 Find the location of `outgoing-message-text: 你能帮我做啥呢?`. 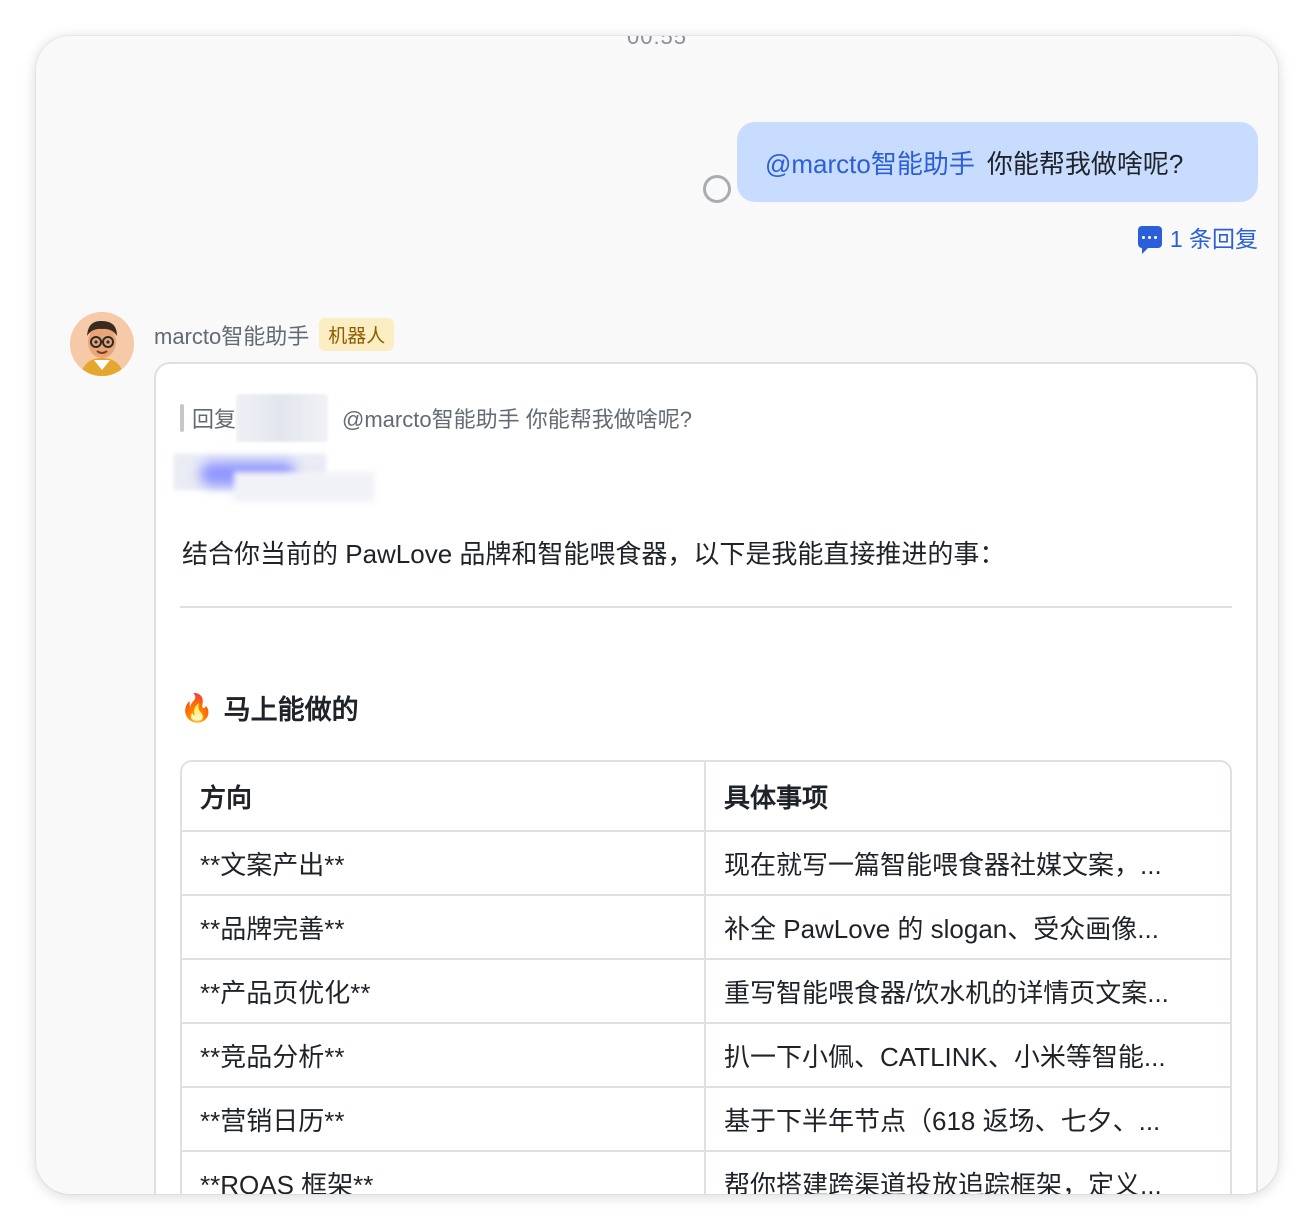

outgoing-message-text: 你能帮我做啥呢? is located at coordinates (1085, 163).